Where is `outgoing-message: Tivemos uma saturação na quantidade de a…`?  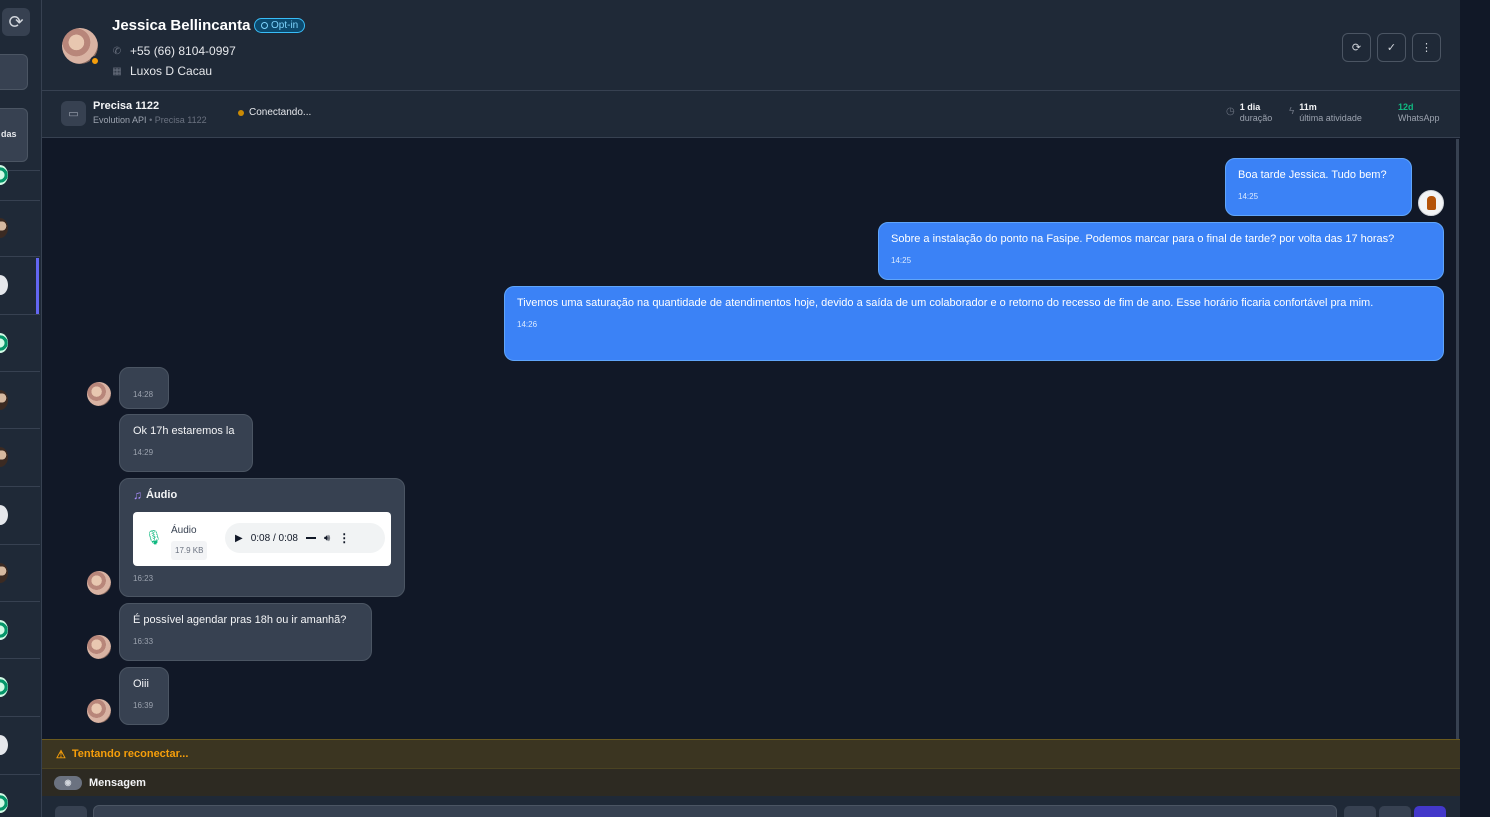 outgoing-message: Tivemos uma saturação na quantidade de a… is located at coordinates (974, 323).